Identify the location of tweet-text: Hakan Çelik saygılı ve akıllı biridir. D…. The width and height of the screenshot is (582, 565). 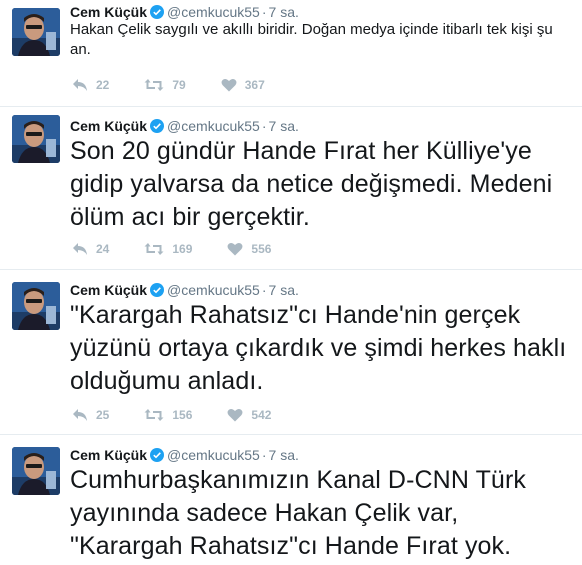
(313, 39).